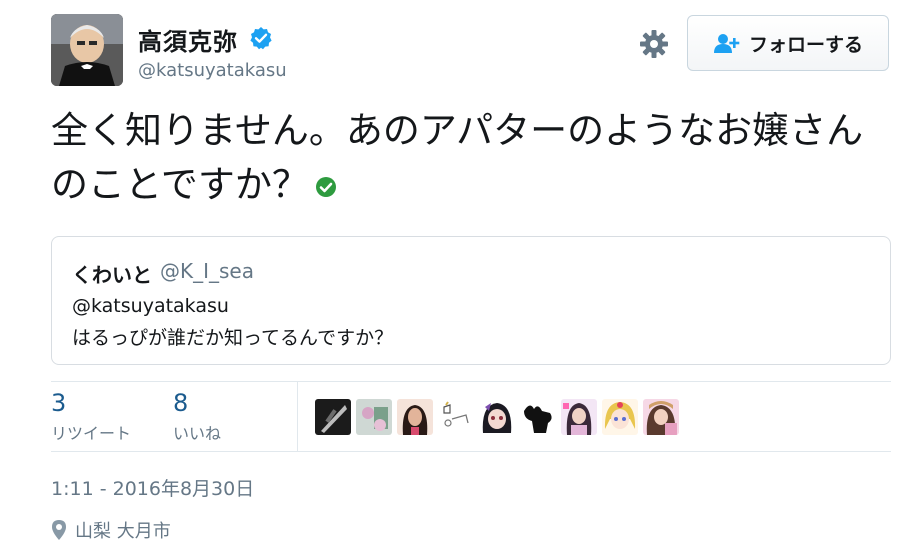 This screenshot has width=900, height=555. What do you see at coordinates (726, 43) in the screenshot?
I see `add-user-icon` at bounding box center [726, 43].